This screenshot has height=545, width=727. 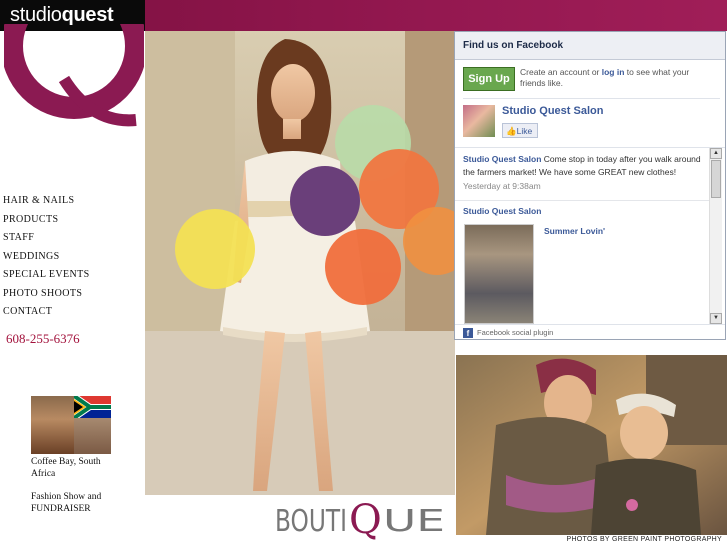 I want to click on coffee-bay-photo, so click(x=52, y=425).